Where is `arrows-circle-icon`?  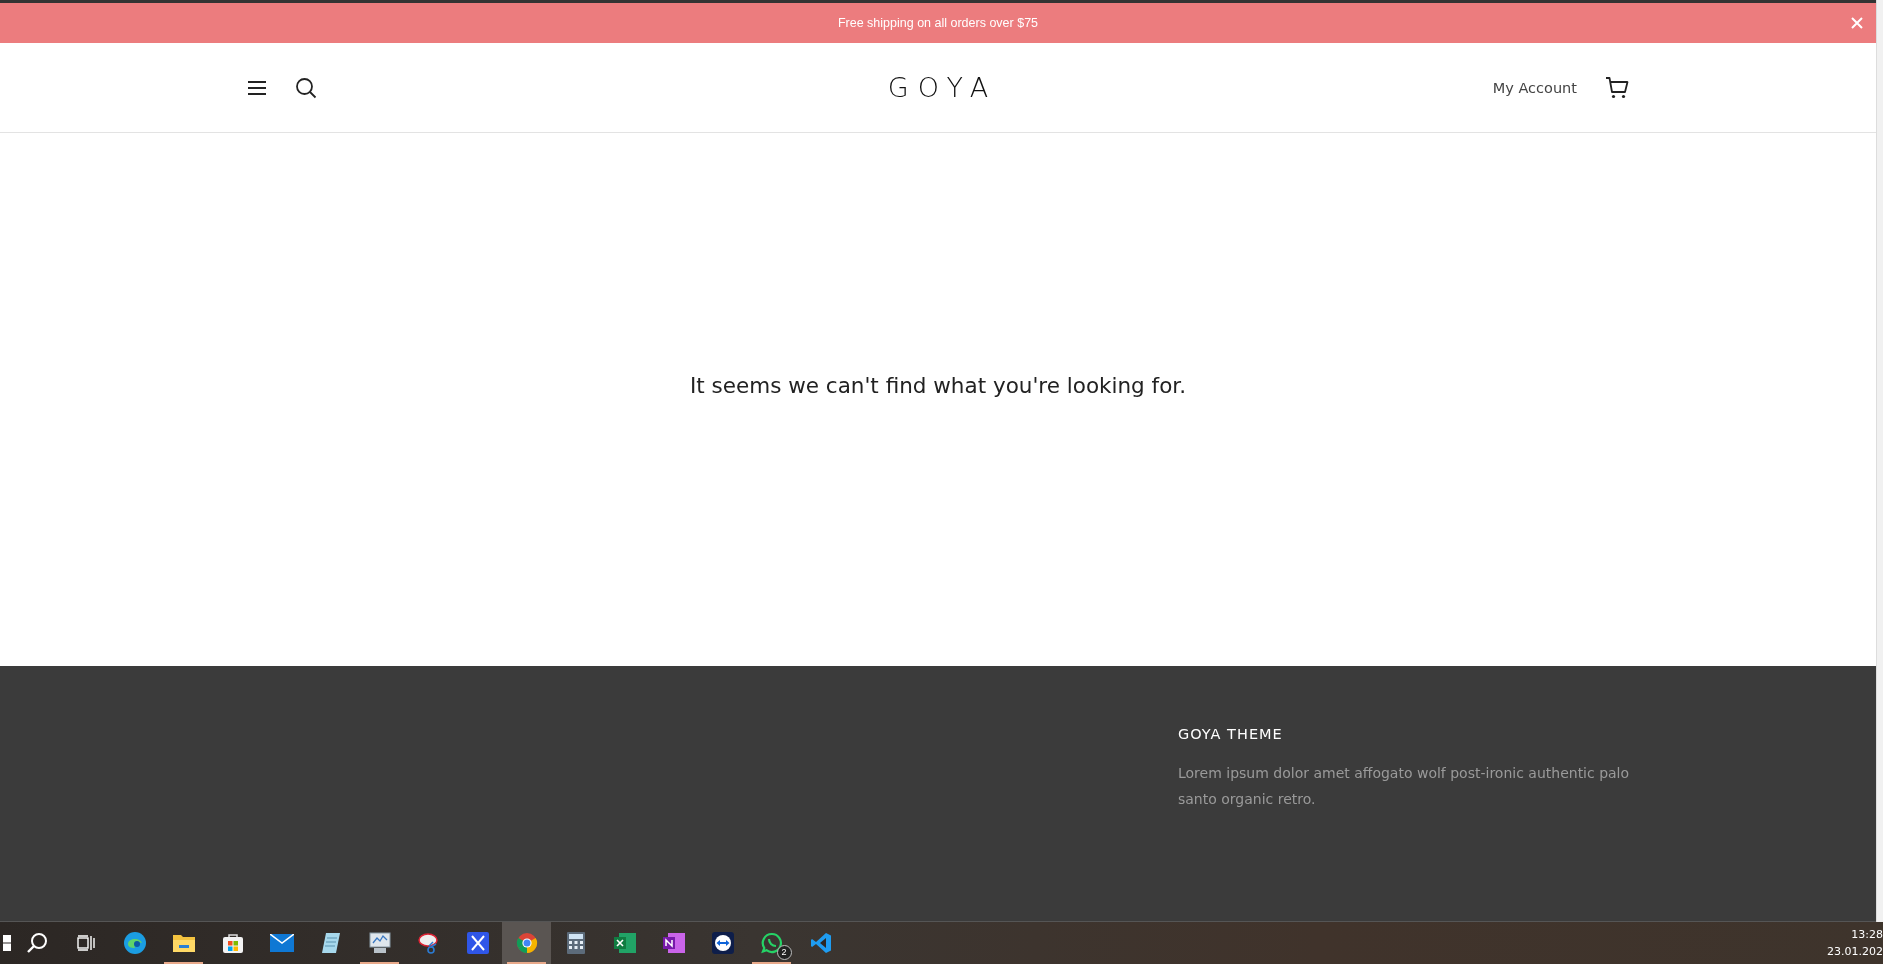
arrows-circle-icon is located at coordinates (722, 943).